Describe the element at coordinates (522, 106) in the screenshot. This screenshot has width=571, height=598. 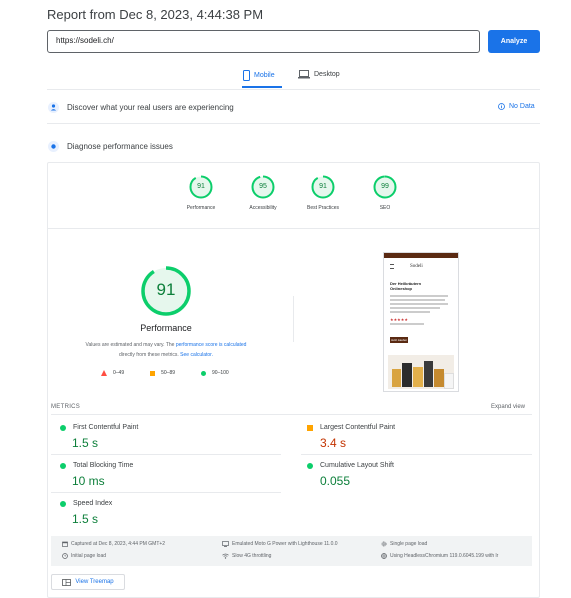
I see `no-data-label: No Data` at that location.